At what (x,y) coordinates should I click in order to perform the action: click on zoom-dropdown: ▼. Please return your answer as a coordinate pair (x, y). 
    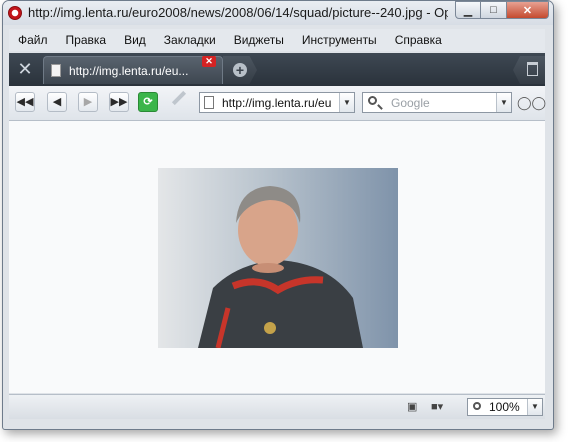
    Looking at the image, I should click on (534, 407).